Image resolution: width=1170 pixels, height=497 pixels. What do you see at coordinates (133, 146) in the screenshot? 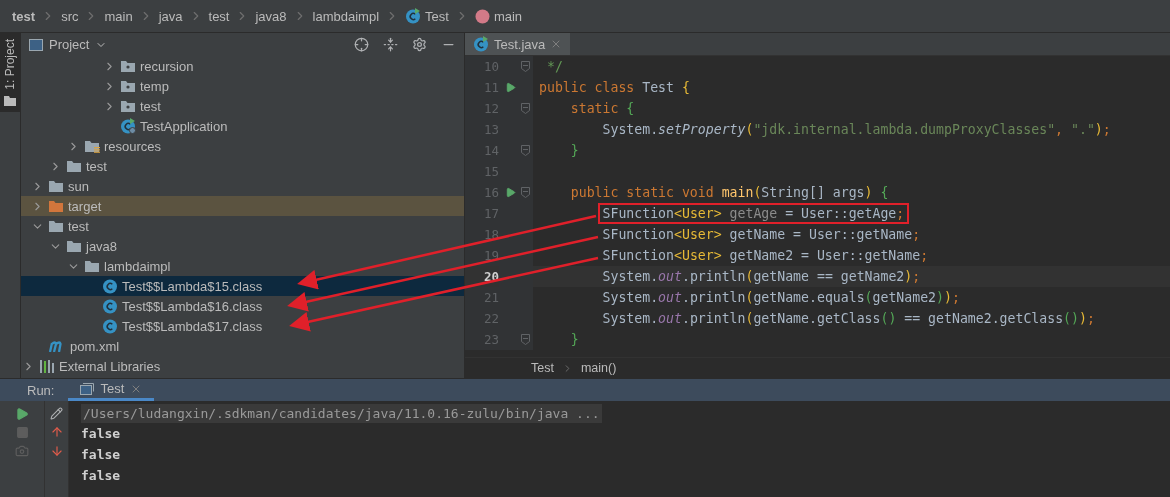
I see `tree-item-label: resources` at bounding box center [133, 146].